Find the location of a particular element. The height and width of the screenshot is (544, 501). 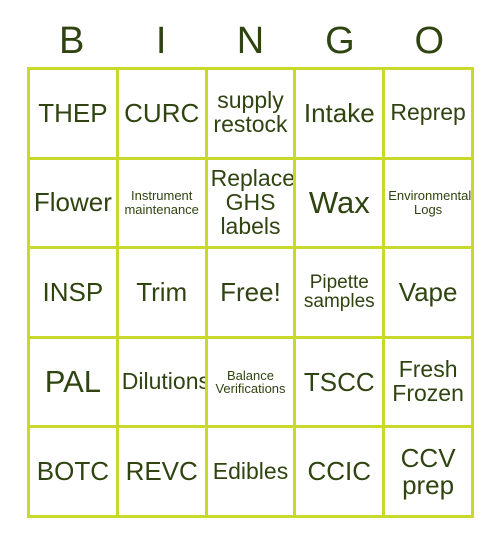

bingo-cell-o5: CCV prep is located at coordinates (429, 473).